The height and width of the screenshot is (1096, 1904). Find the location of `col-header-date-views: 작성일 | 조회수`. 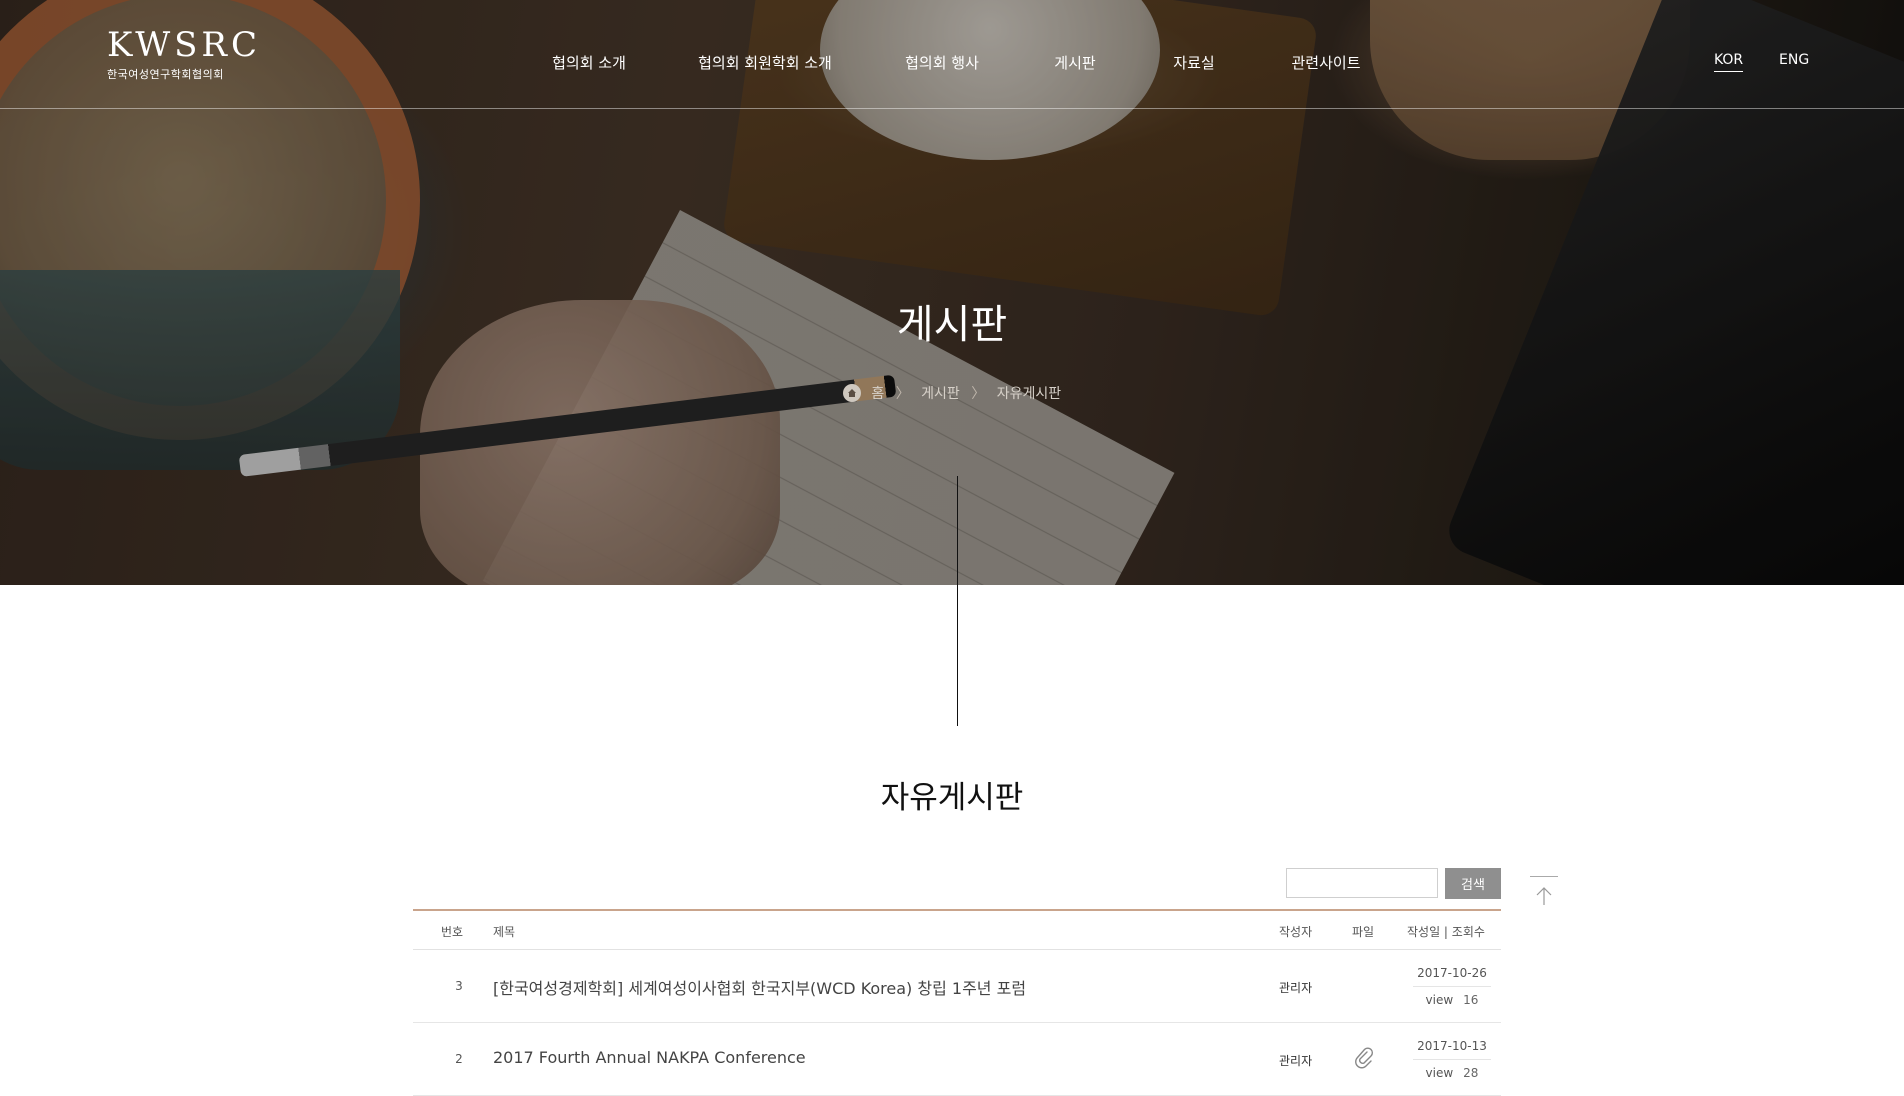

col-header-date-views: 작성일 | 조회수 is located at coordinates (1446, 932).